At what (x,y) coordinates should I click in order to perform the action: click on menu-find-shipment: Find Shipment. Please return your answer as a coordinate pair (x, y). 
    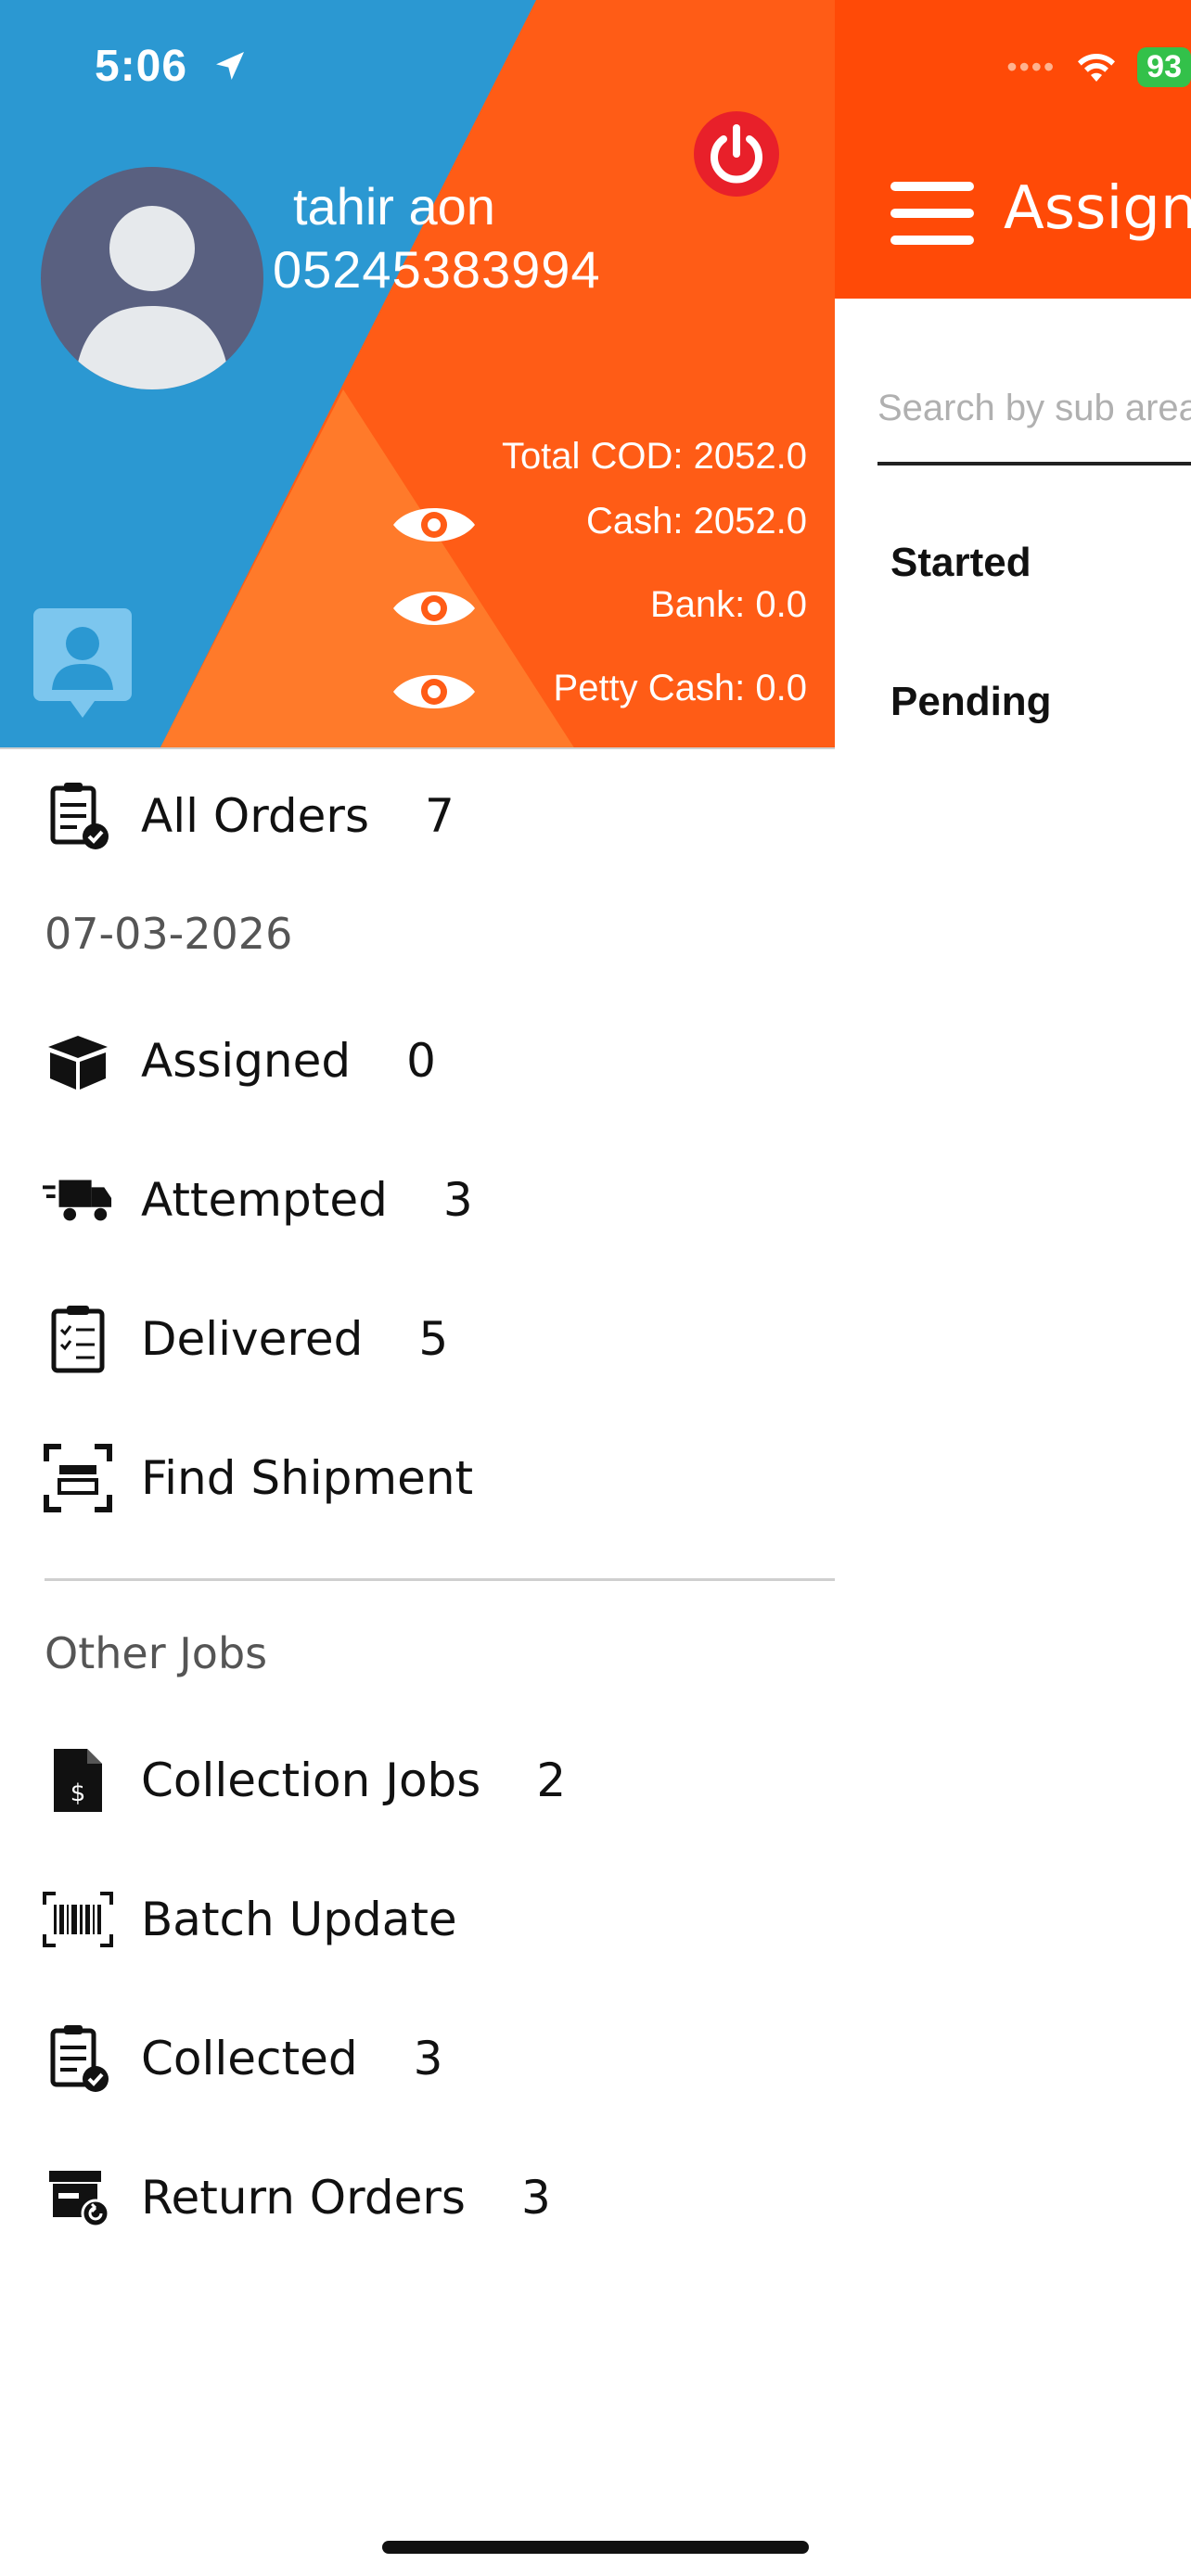
    Looking at the image, I should click on (258, 1478).